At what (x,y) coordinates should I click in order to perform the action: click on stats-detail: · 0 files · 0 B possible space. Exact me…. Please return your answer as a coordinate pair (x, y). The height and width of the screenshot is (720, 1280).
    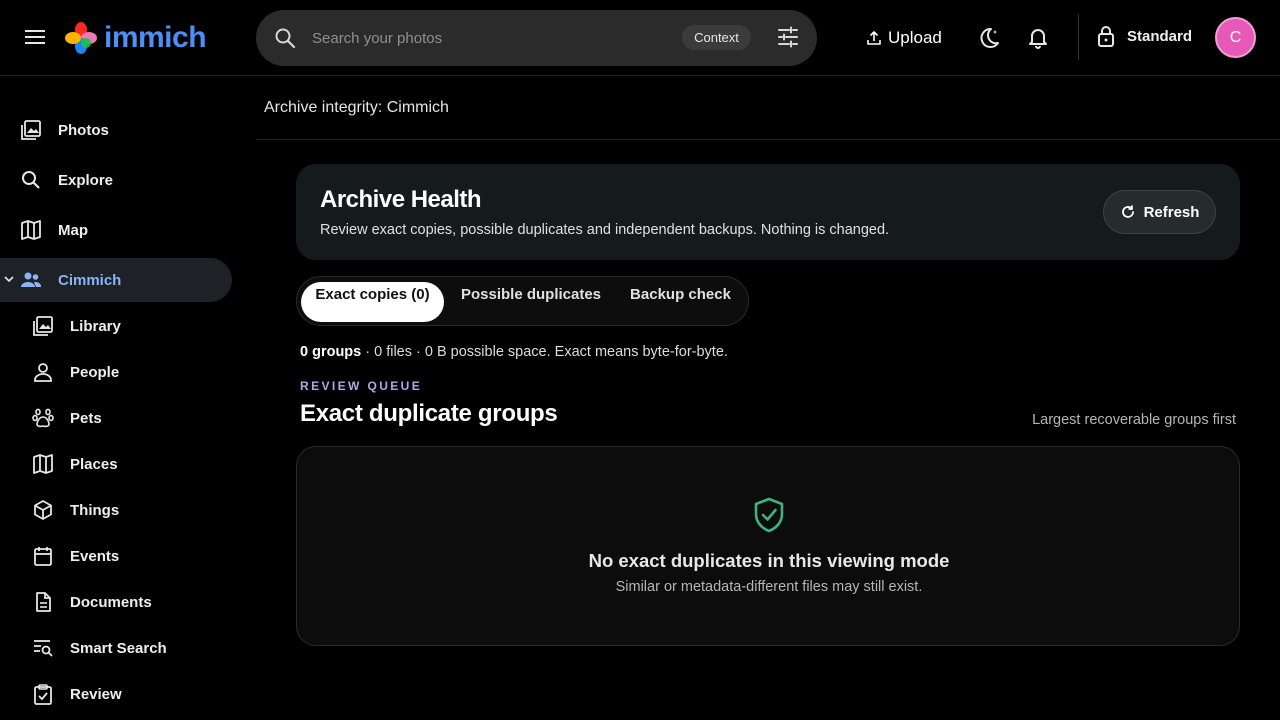
    Looking at the image, I should click on (544, 352).